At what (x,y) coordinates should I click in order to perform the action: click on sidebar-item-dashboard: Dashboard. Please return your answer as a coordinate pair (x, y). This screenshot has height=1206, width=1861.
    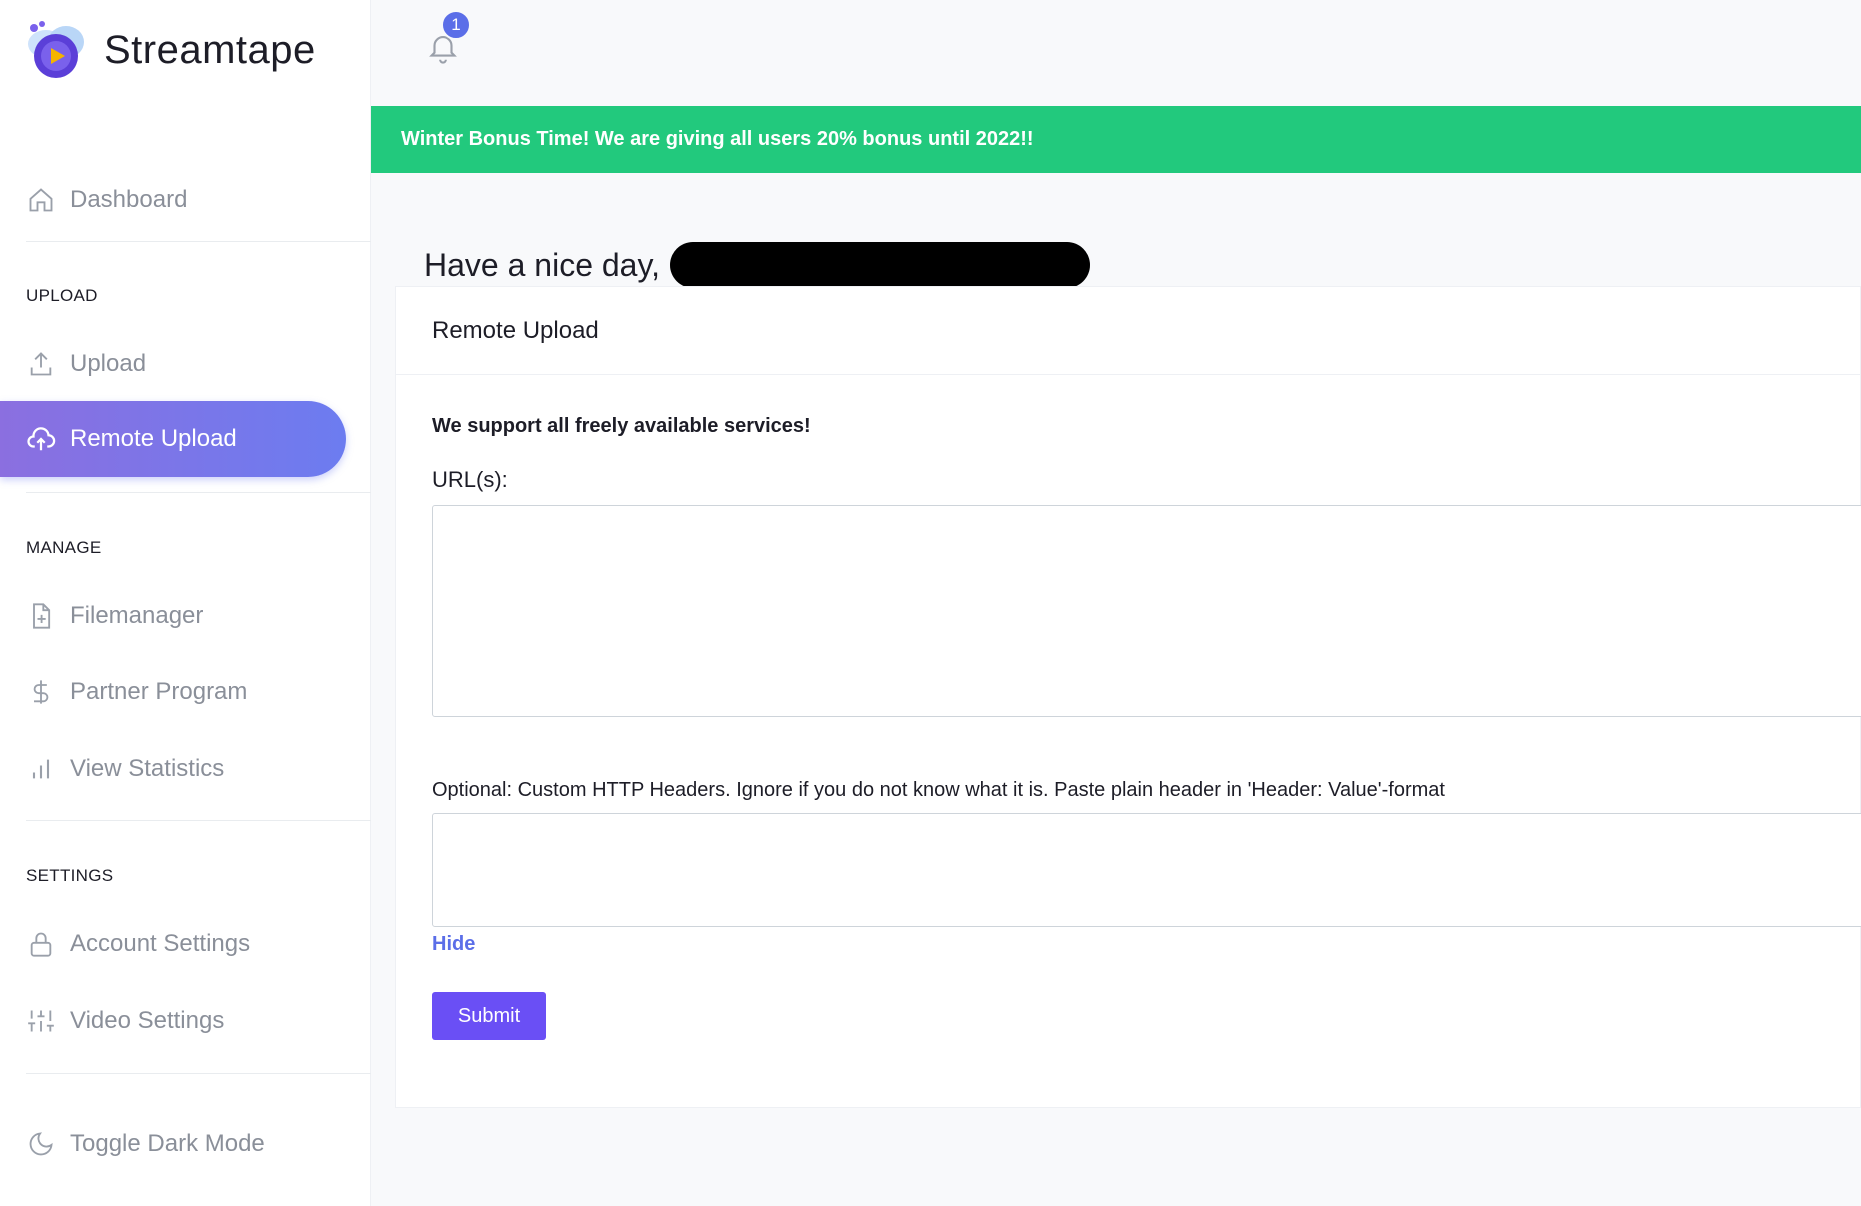
    Looking at the image, I should click on (173, 200).